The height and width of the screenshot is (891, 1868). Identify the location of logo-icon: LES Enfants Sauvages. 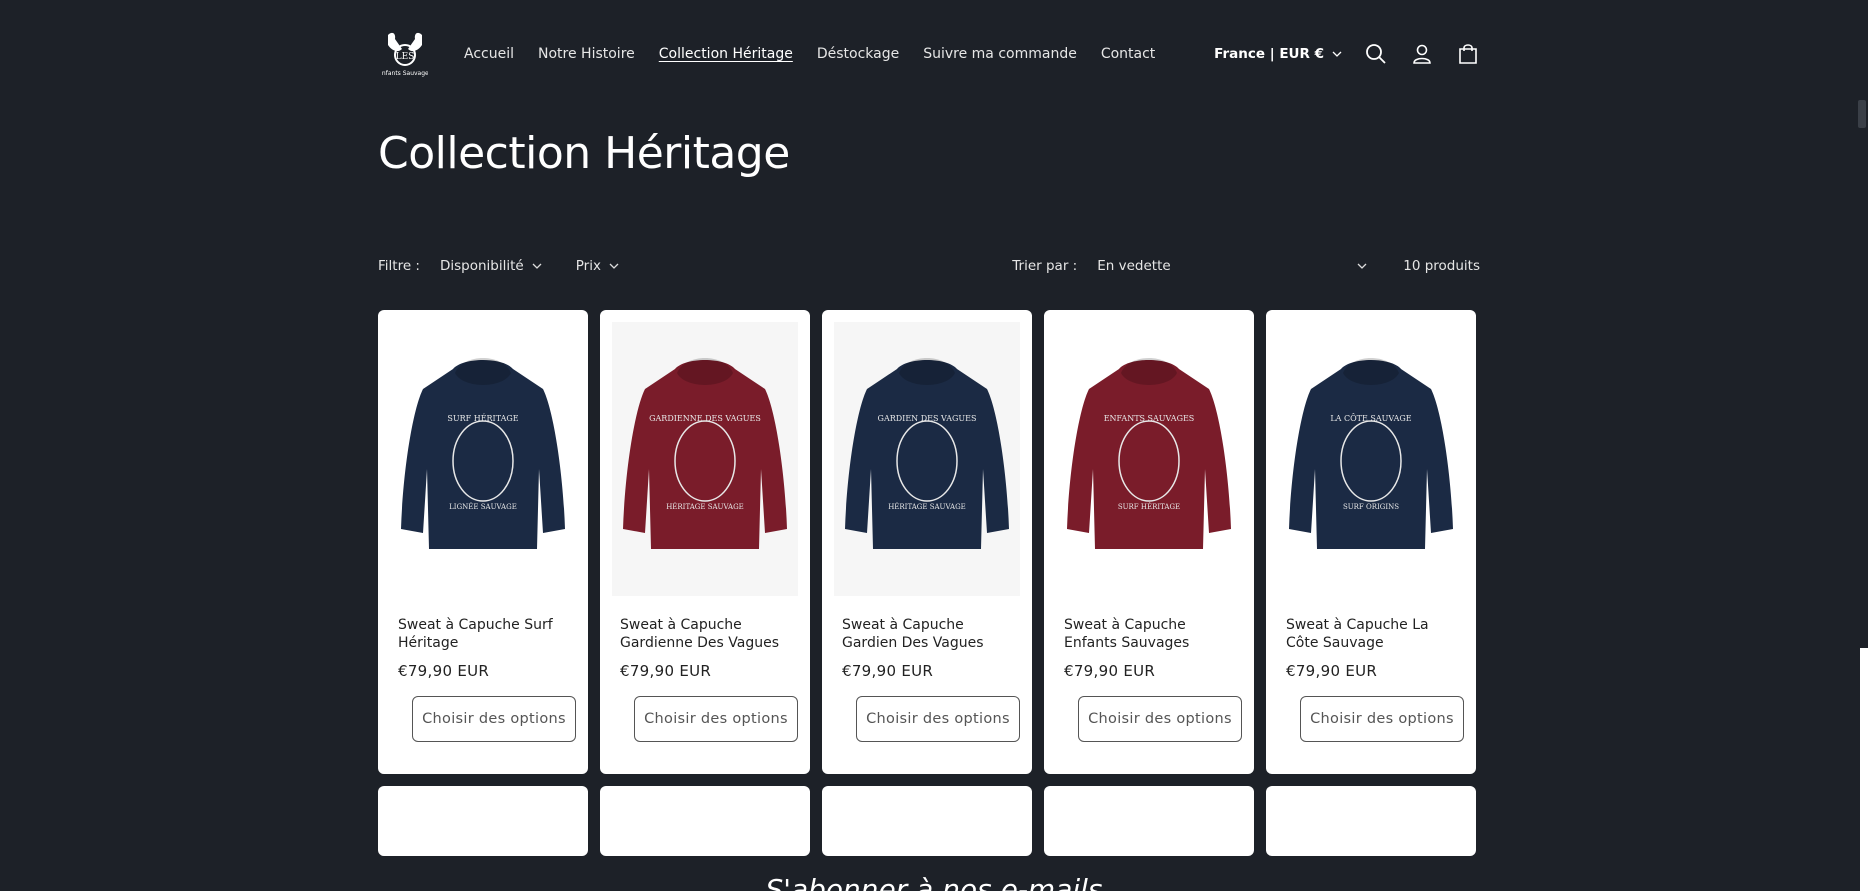
(405, 54).